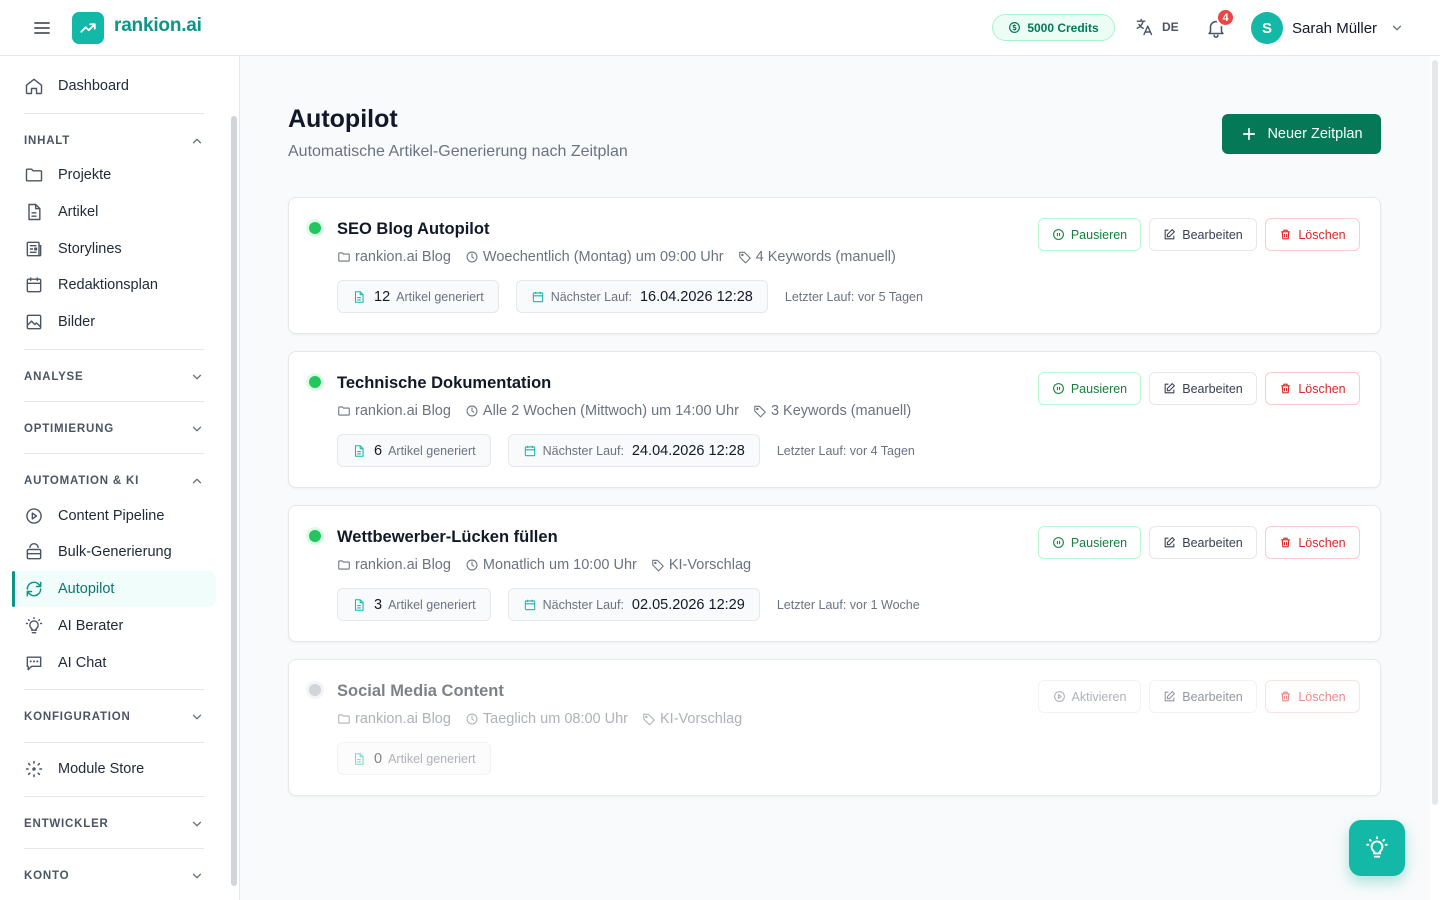 This screenshot has height=900, width=1440. Describe the element at coordinates (114, 429) in the screenshot. I see `section-toggle-optimierung: OPTIMIERUNG` at that location.